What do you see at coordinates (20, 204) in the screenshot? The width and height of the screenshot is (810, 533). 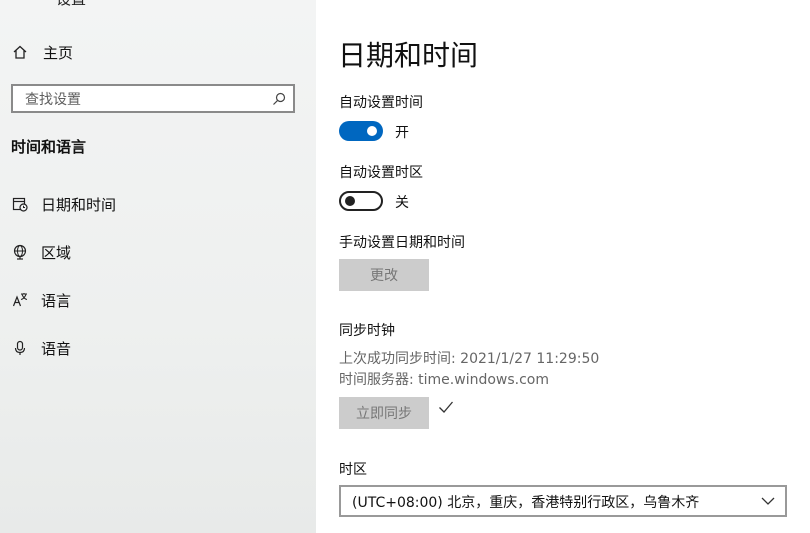 I see `calendar-clock-icon` at bounding box center [20, 204].